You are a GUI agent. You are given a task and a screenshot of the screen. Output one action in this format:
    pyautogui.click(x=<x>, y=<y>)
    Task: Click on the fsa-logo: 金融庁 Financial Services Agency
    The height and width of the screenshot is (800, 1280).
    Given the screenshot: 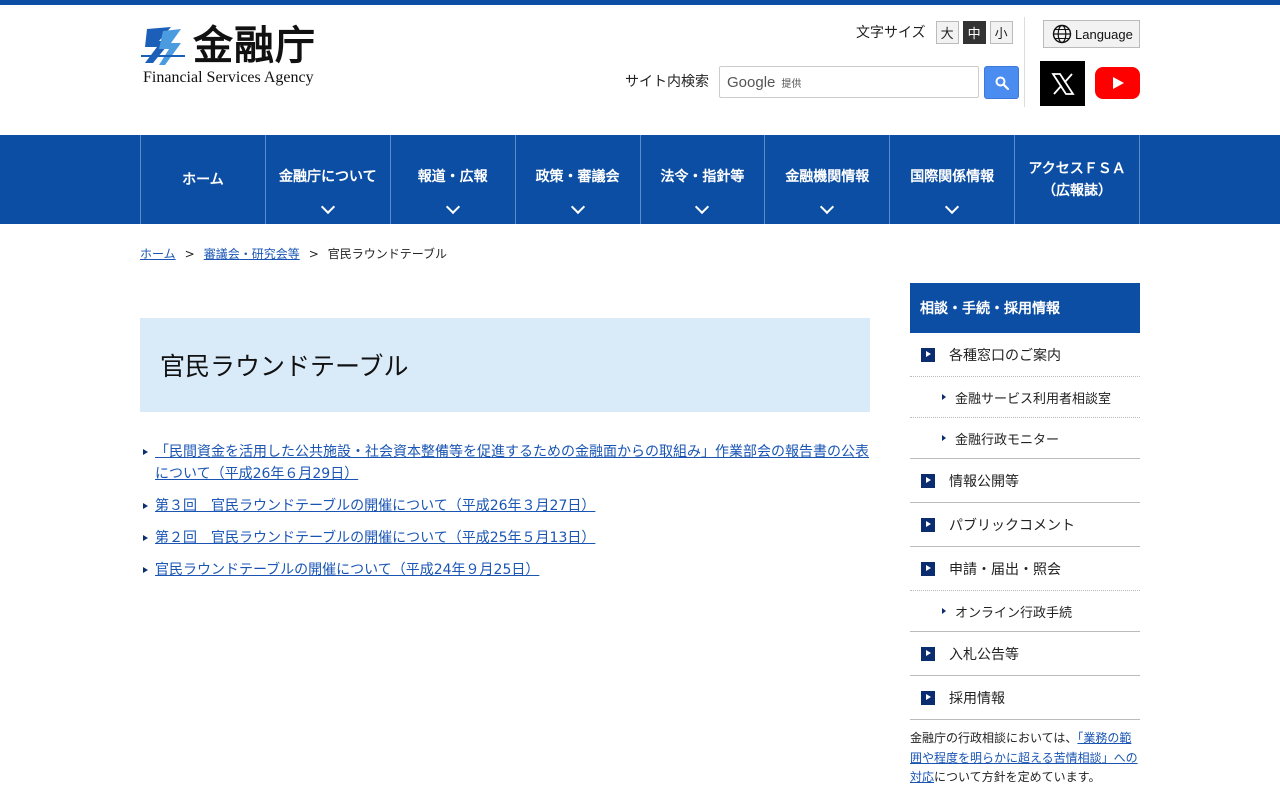 What is the action you would take?
    pyautogui.click(x=238, y=56)
    